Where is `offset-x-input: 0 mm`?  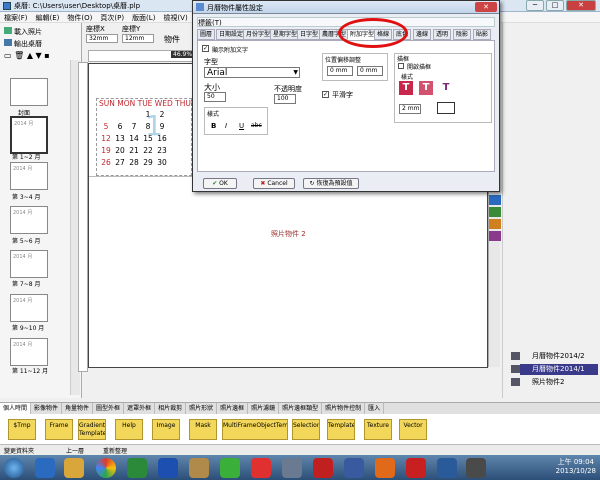 offset-x-input: 0 mm is located at coordinates (340, 71).